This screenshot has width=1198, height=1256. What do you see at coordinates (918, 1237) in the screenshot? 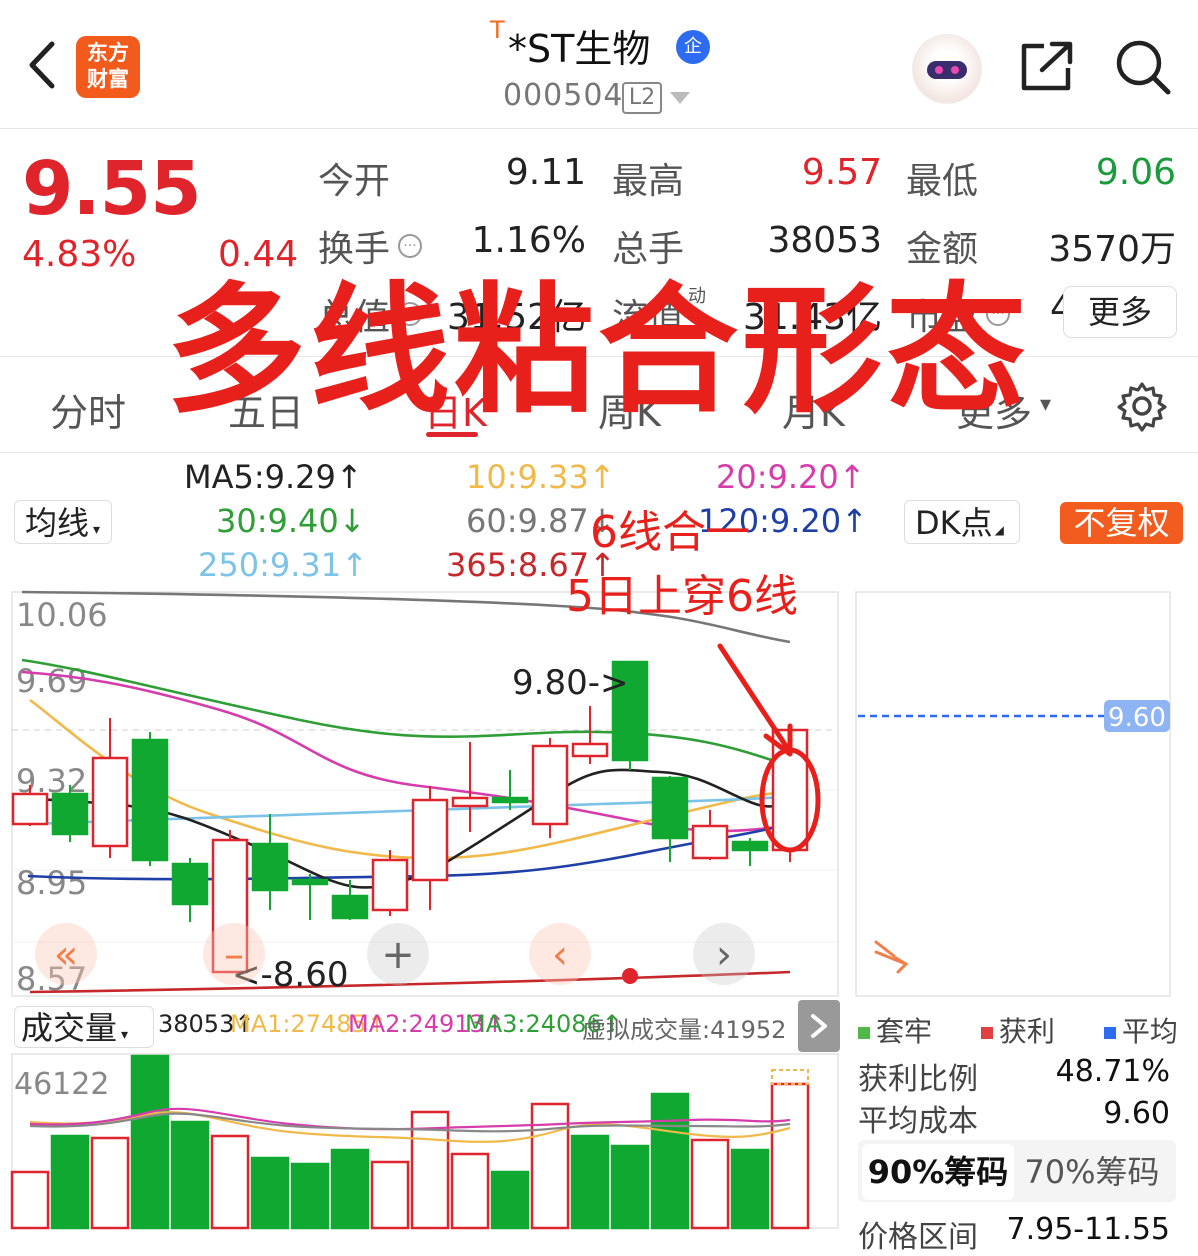
I see `price-range-label: 价格区间` at bounding box center [918, 1237].